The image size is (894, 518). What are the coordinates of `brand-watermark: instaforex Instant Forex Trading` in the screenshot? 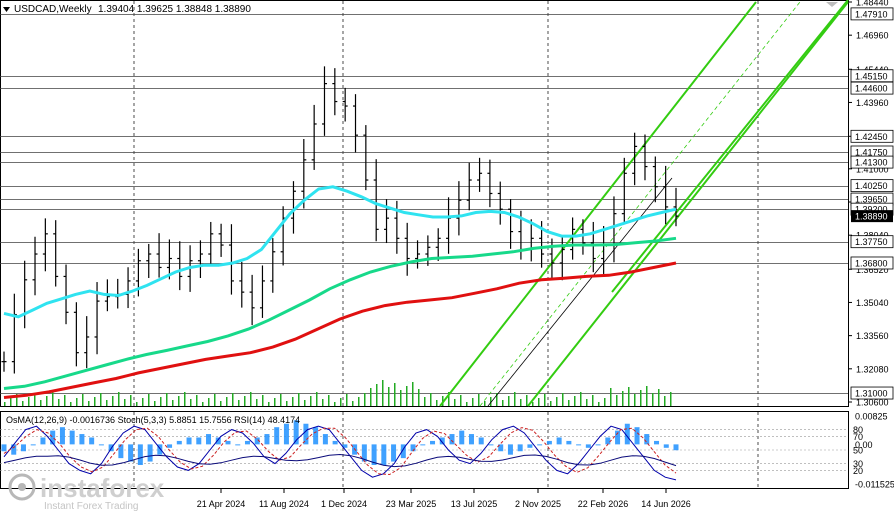 It's located at (86, 492).